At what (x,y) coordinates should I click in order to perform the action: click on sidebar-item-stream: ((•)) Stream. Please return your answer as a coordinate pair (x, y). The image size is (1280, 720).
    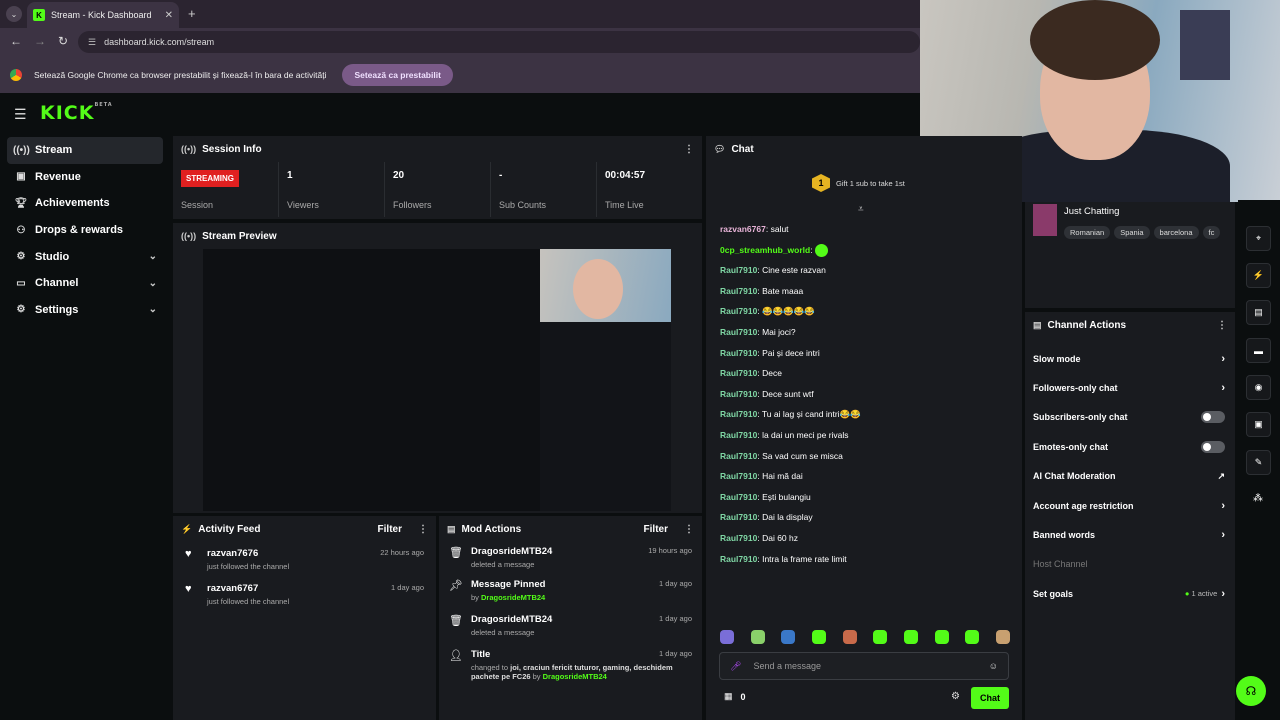
    Looking at the image, I should click on (85, 150).